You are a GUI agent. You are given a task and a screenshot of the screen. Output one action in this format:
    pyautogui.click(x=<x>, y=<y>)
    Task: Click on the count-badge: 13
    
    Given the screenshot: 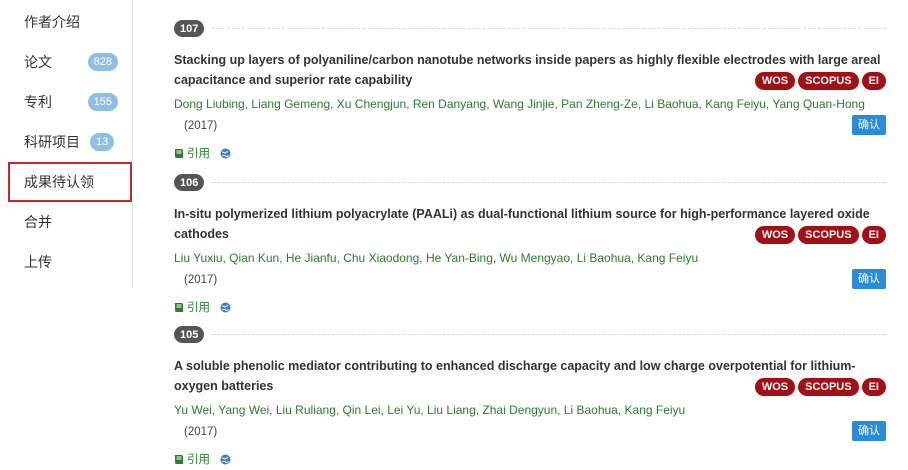 What is the action you would take?
    pyautogui.click(x=102, y=142)
    